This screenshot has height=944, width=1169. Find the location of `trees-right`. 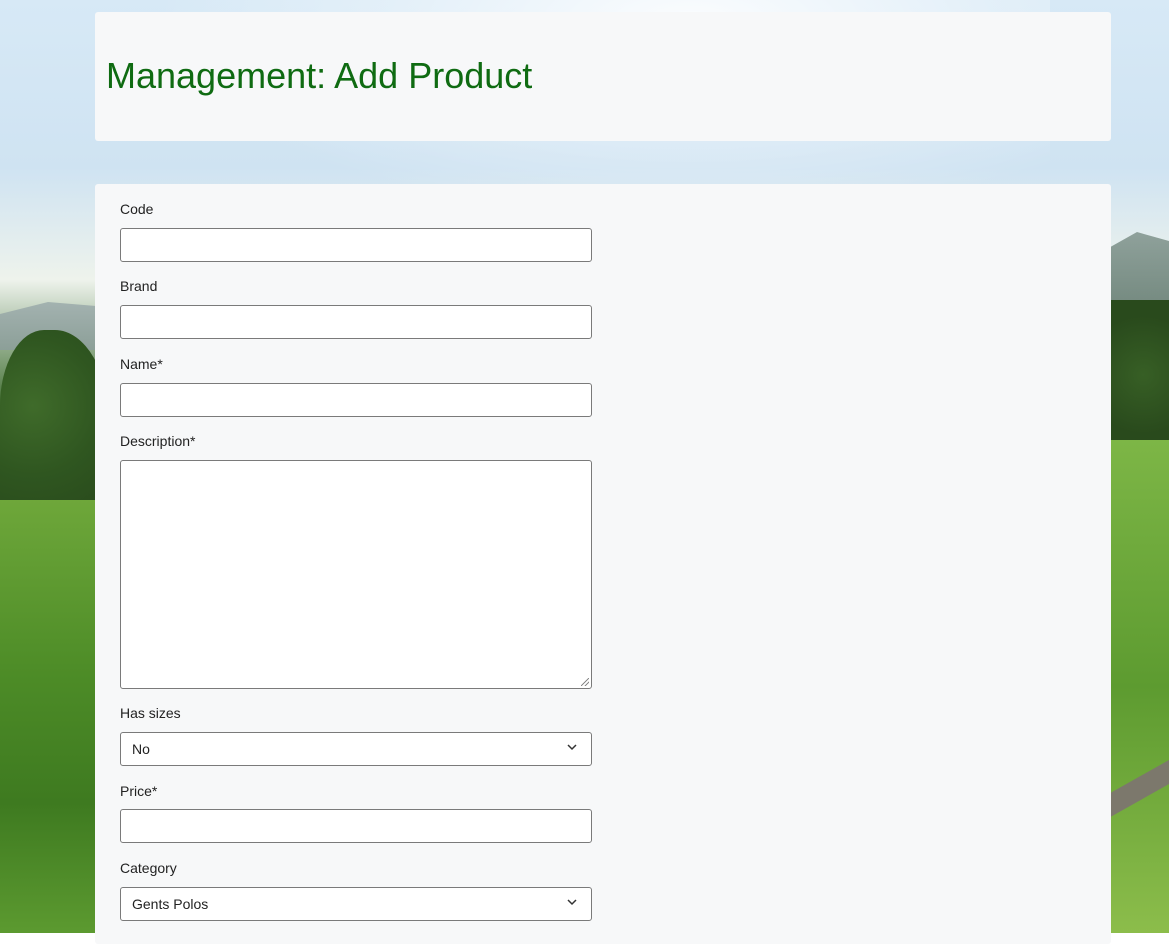

trees-right is located at coordinates (1137, 375).